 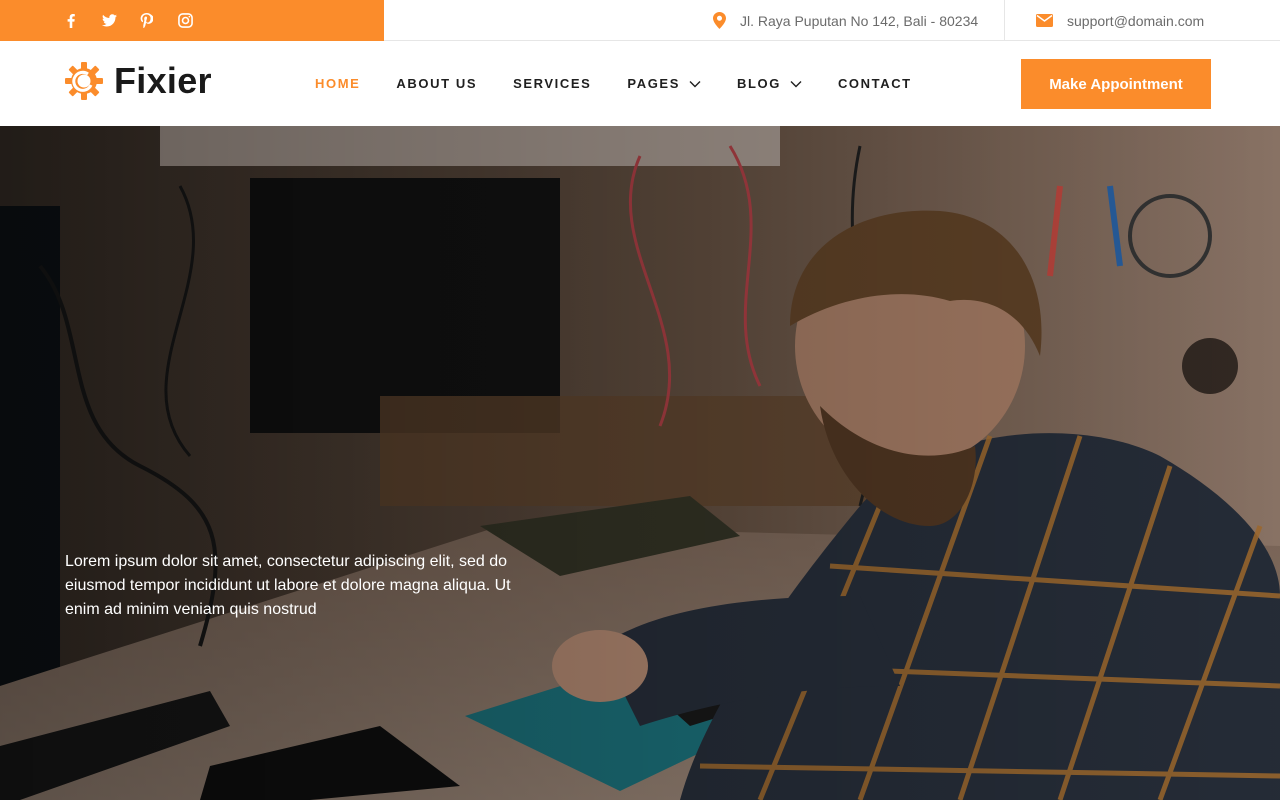 I want to click on nav-about-us-label: ABOUT US, so click(x=437, y=83).